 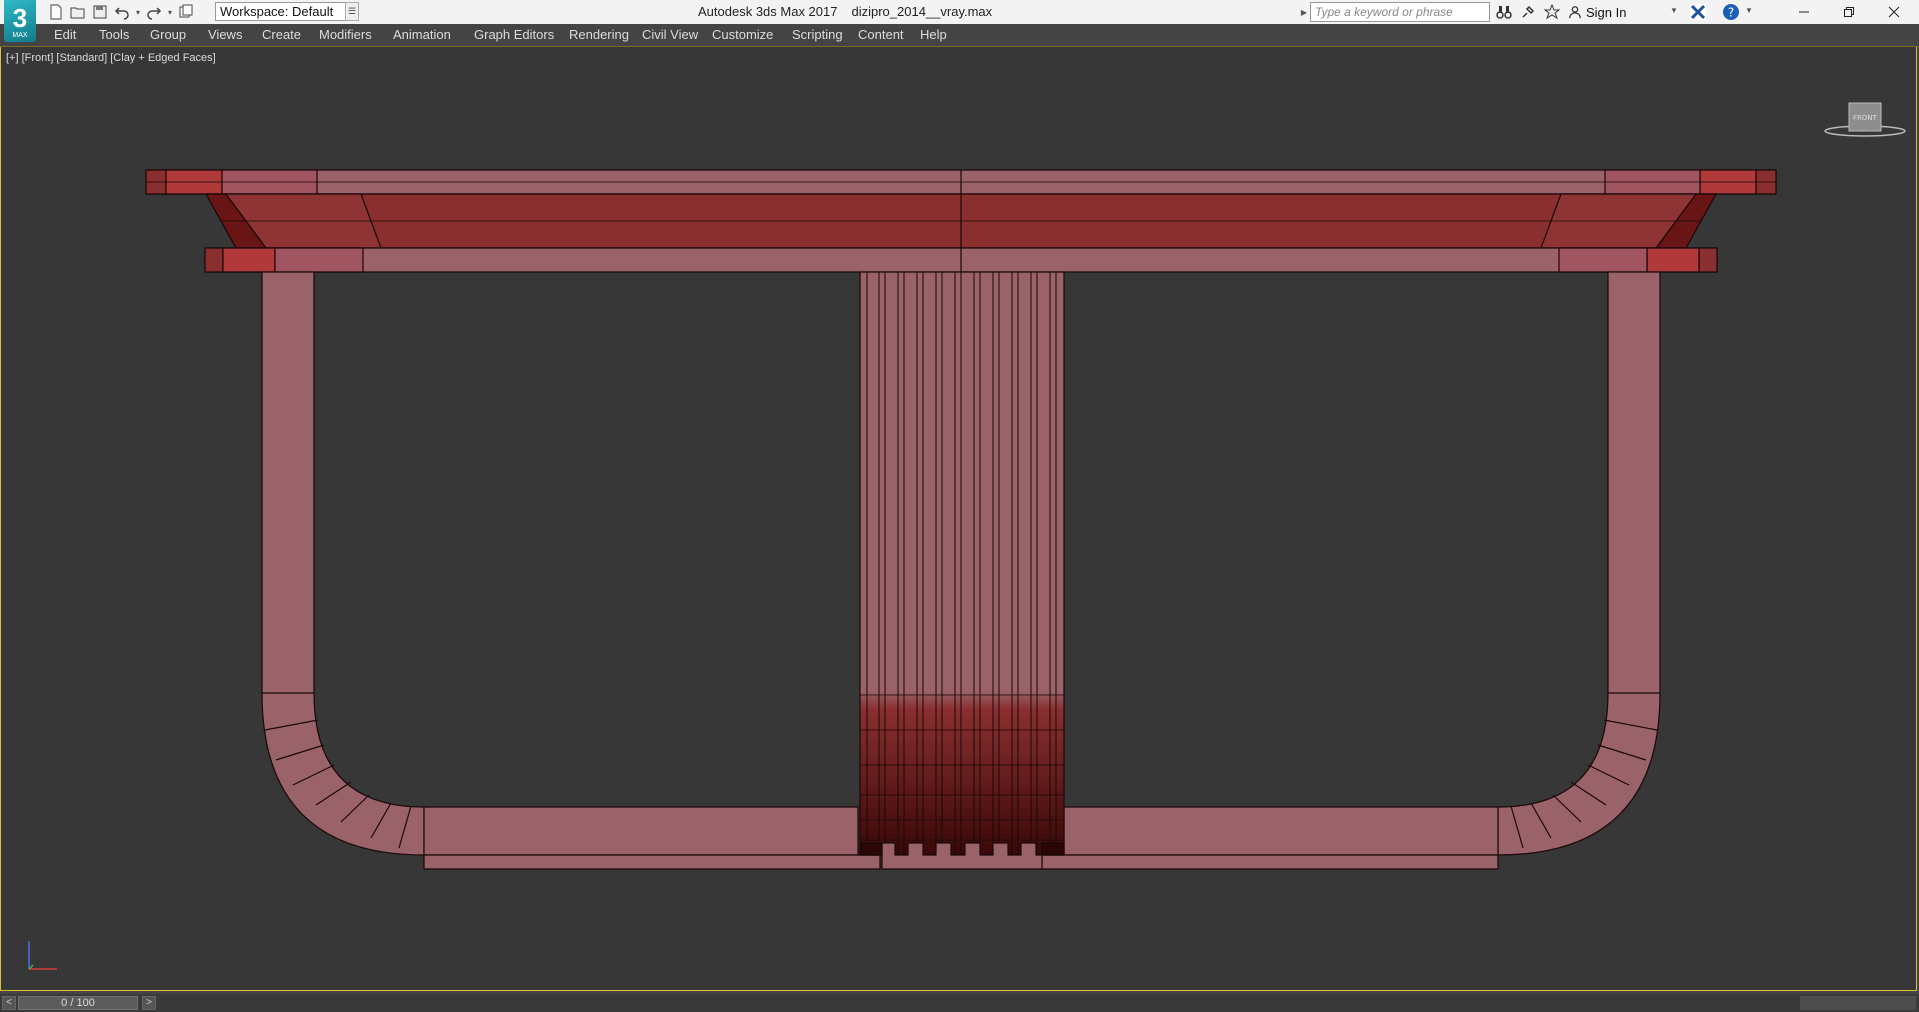 I want to click on minimize-button, so click(x=1804, y=12).